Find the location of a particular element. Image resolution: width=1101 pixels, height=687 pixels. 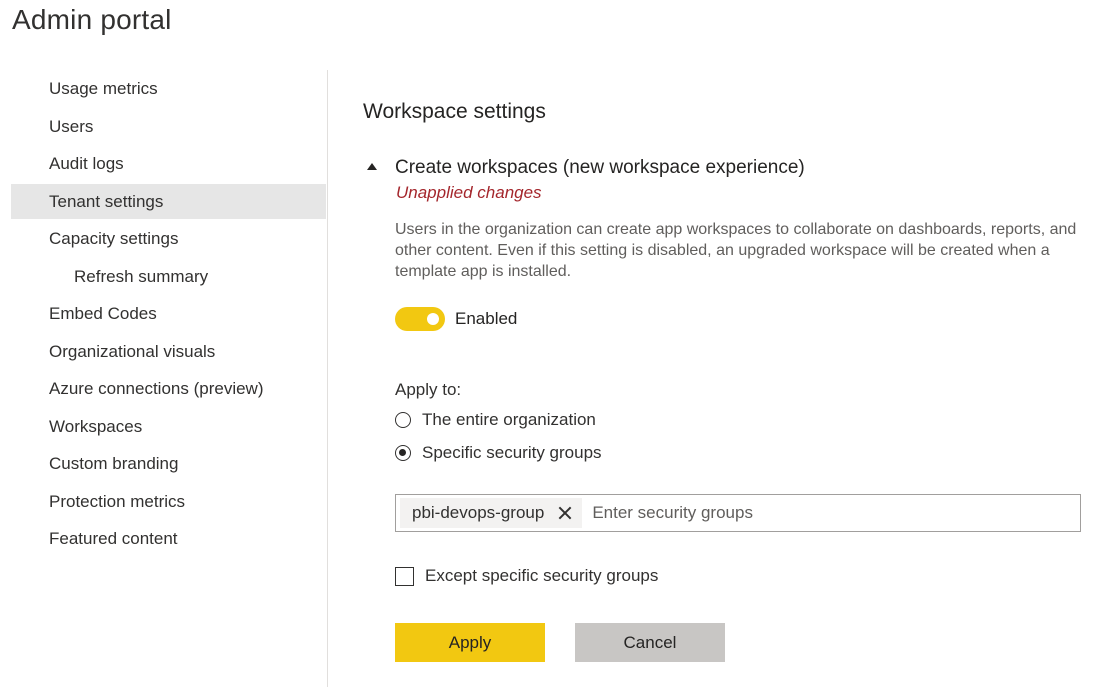

unapplied-changes-status: Unapplied changes is located at coordinates (469, 192).